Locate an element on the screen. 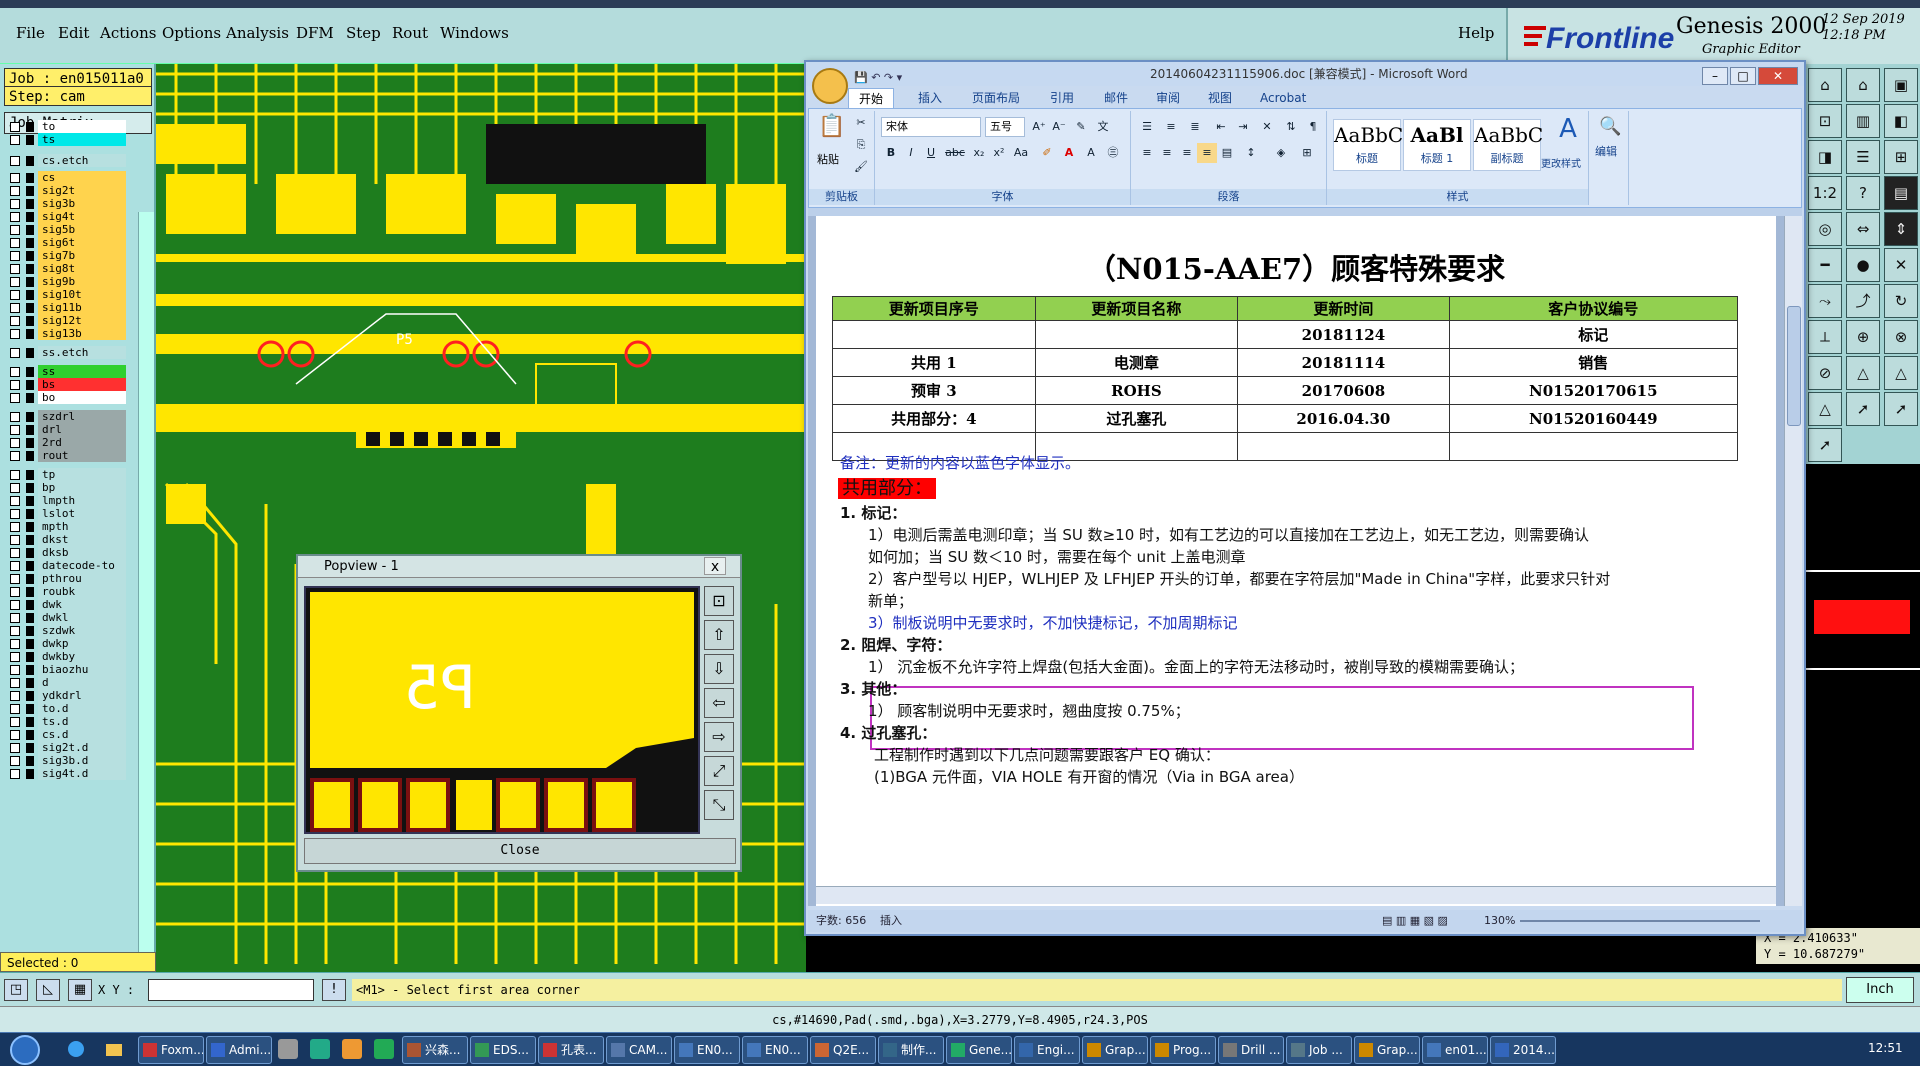  sort-icon: ⇅ is located at coordinates (1291, 127).